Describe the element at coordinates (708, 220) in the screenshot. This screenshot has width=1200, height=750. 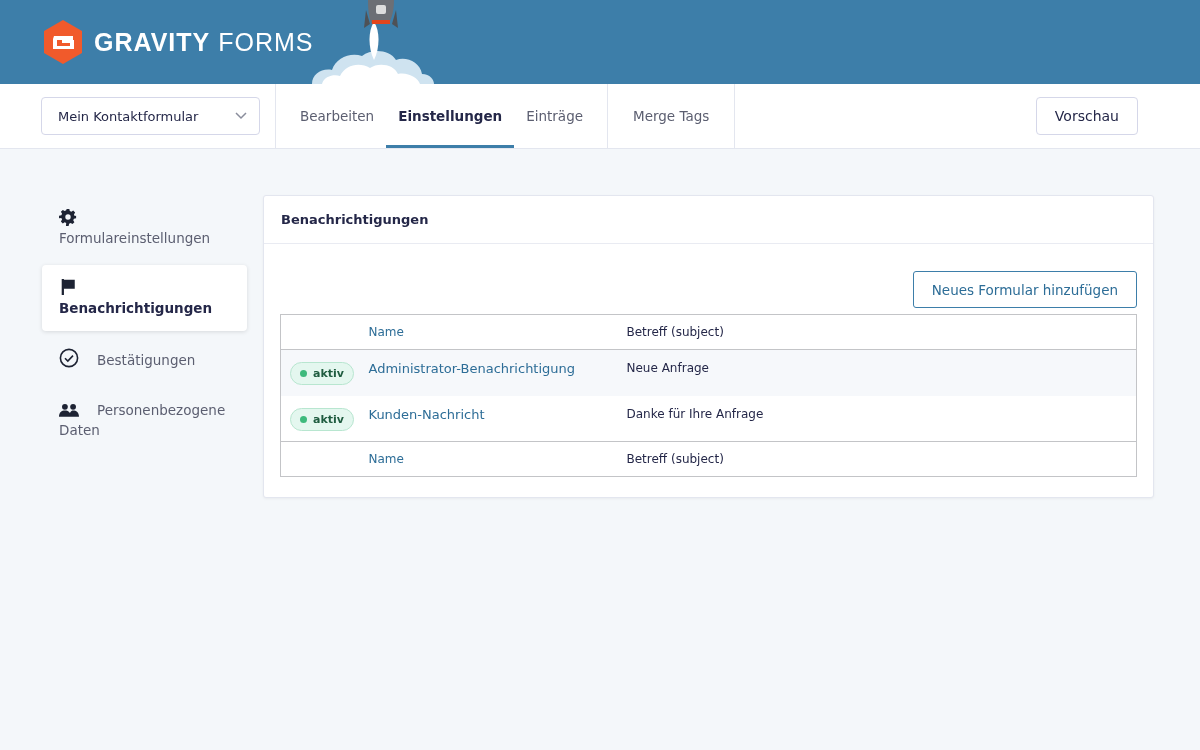
I see `panel-title: Benachrichtigungen` at that location.